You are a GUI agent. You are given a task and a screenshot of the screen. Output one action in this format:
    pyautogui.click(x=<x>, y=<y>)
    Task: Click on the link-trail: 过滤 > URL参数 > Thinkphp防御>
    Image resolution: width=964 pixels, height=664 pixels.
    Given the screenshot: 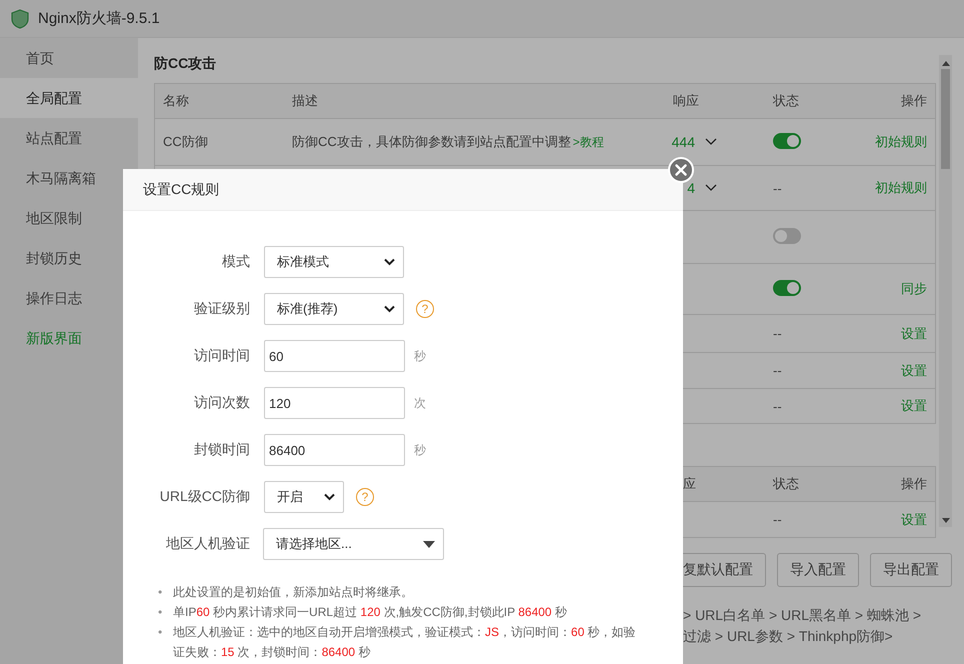 What is the action you would take?
    pyautogui.click(x=817, y=636)
    